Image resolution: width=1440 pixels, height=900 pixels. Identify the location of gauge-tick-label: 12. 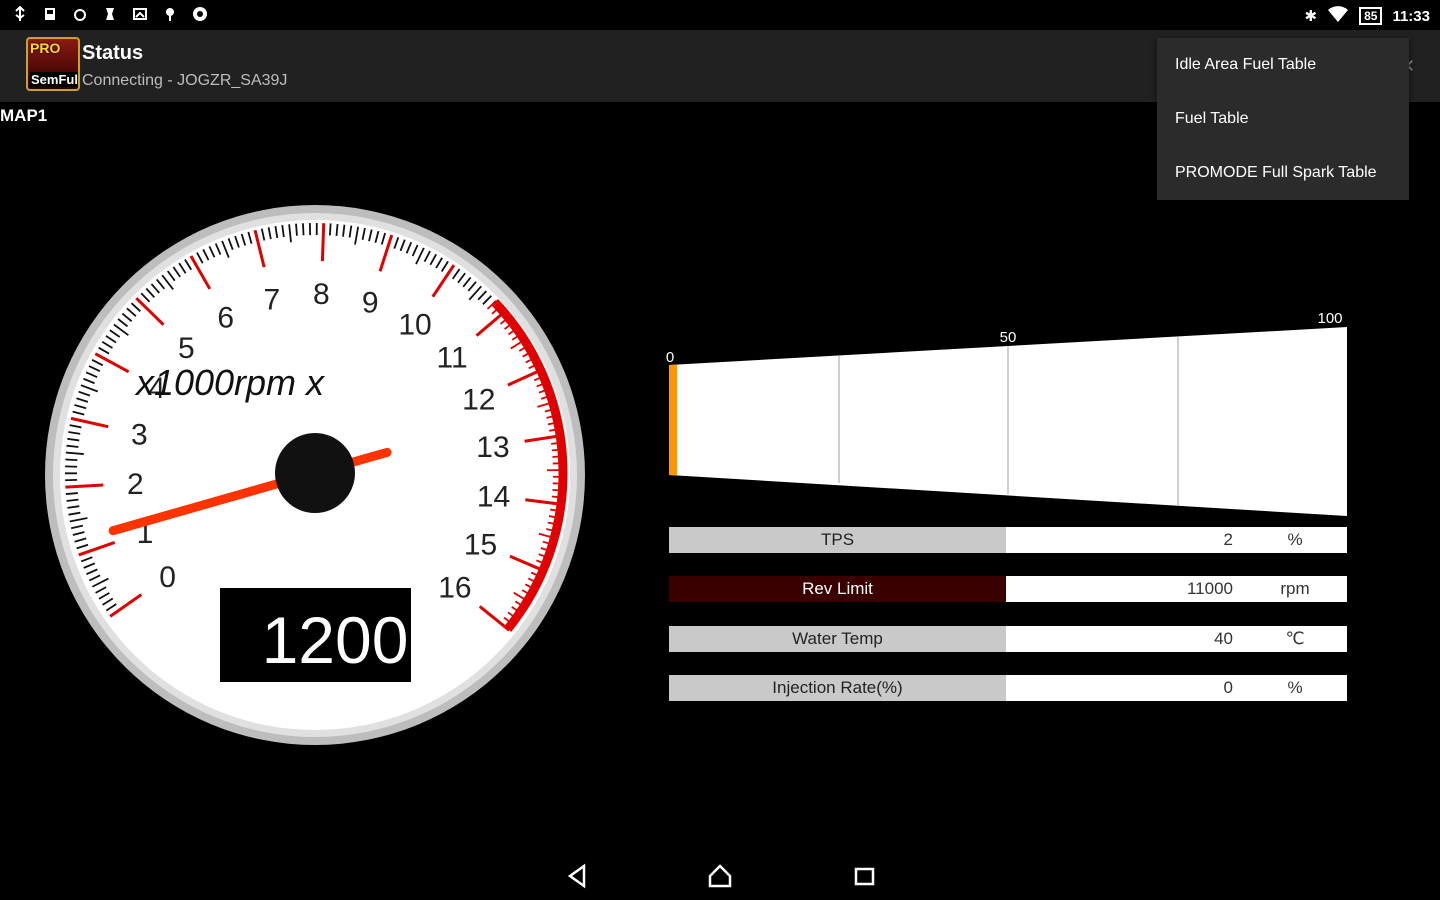
(478, 399).